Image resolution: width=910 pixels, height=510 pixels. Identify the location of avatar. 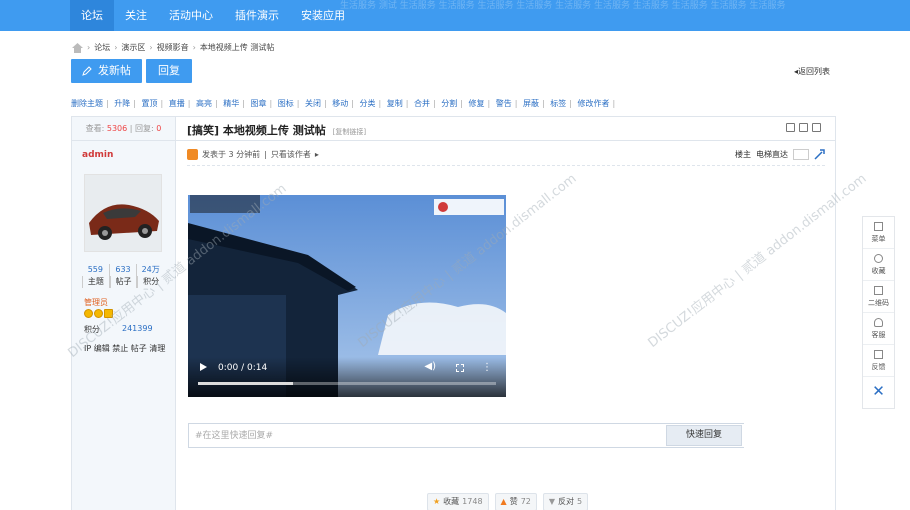
(123, 213).